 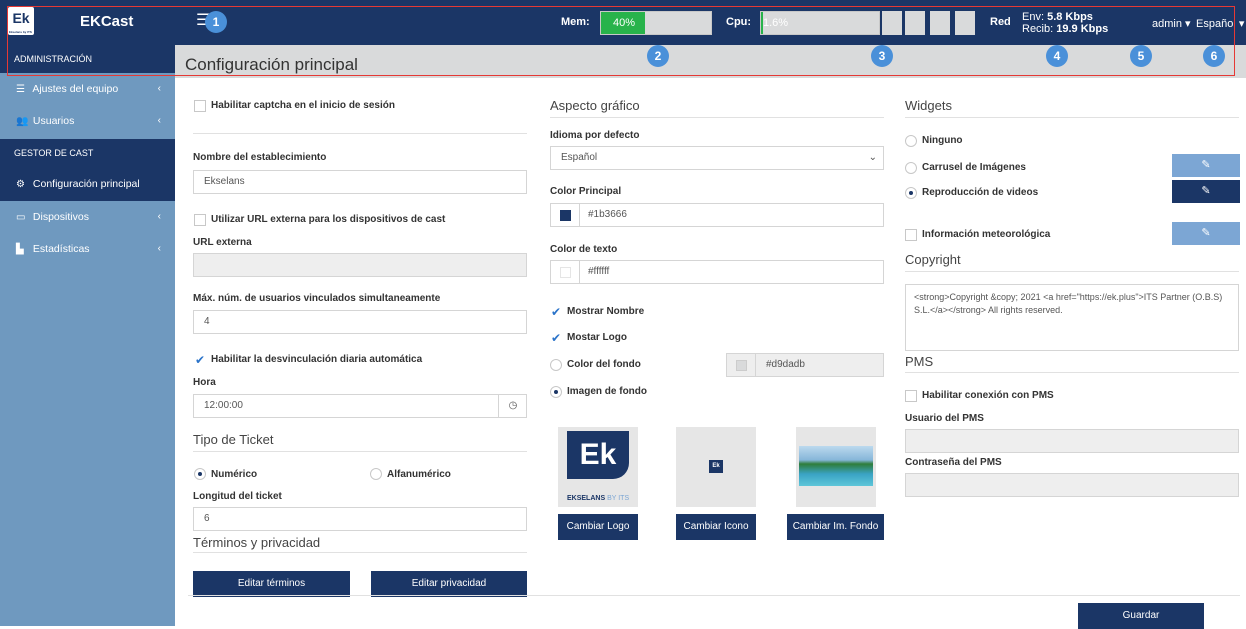 What do you see at coordinates (658, 56) in the screenshot?
I see `annotation-marker-2: 2` at bounding box center [658, 56].